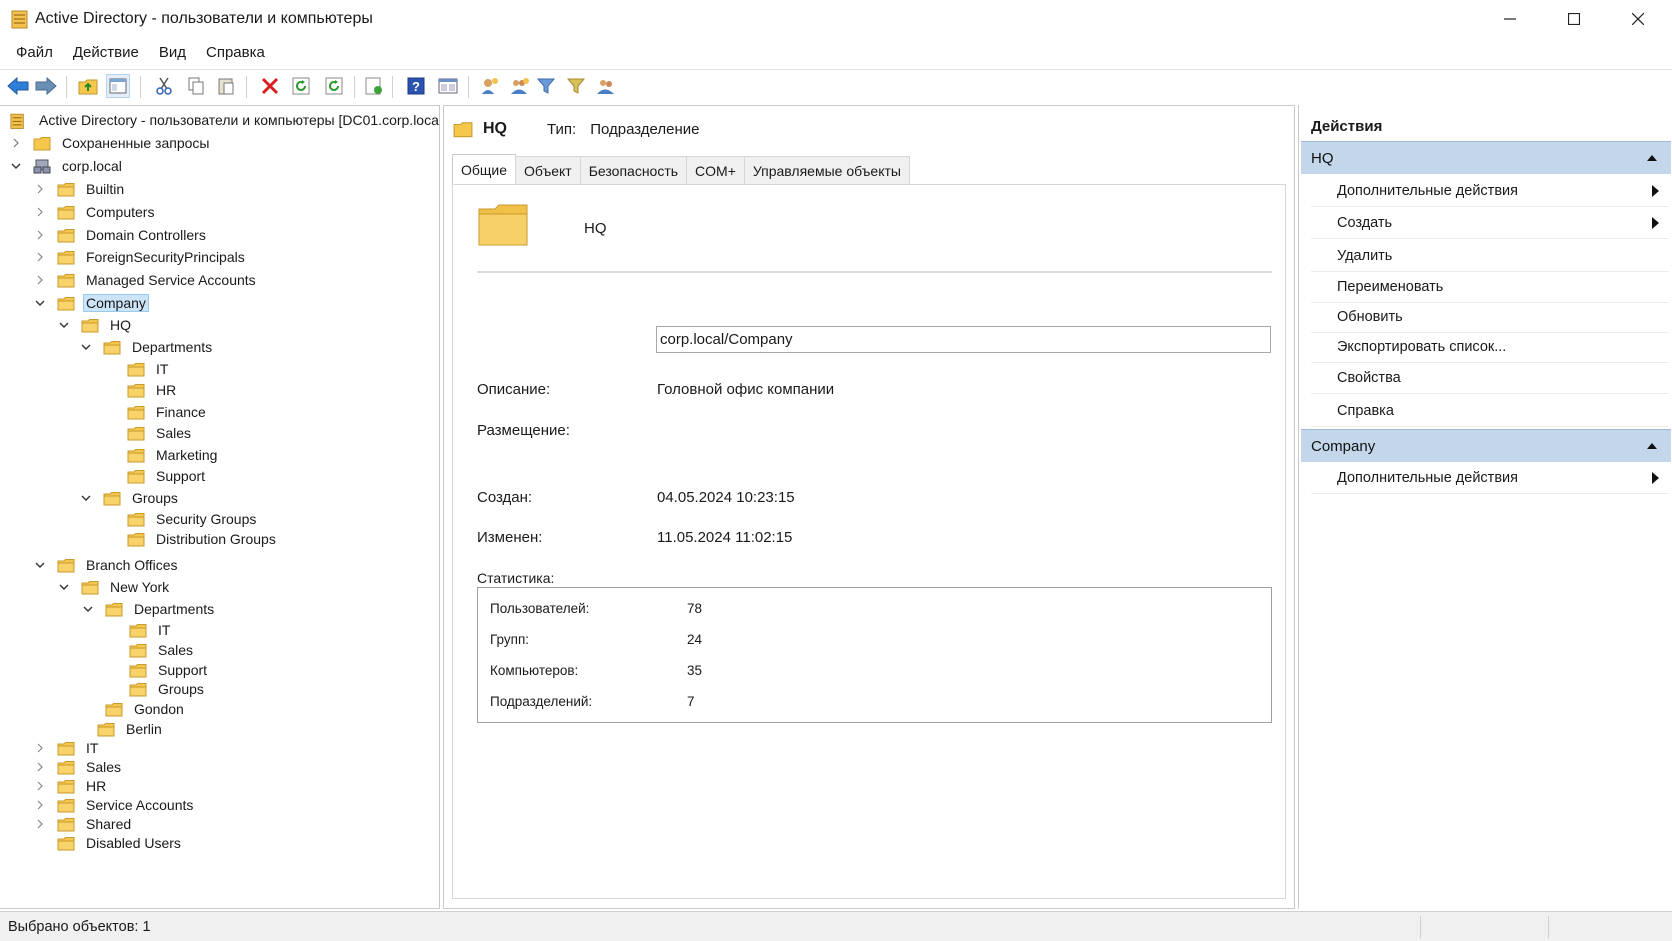 Image resolution: width=1672 pixels, height=941 pixels. I want to click on tree-item-label: Support, so click(183, 670).